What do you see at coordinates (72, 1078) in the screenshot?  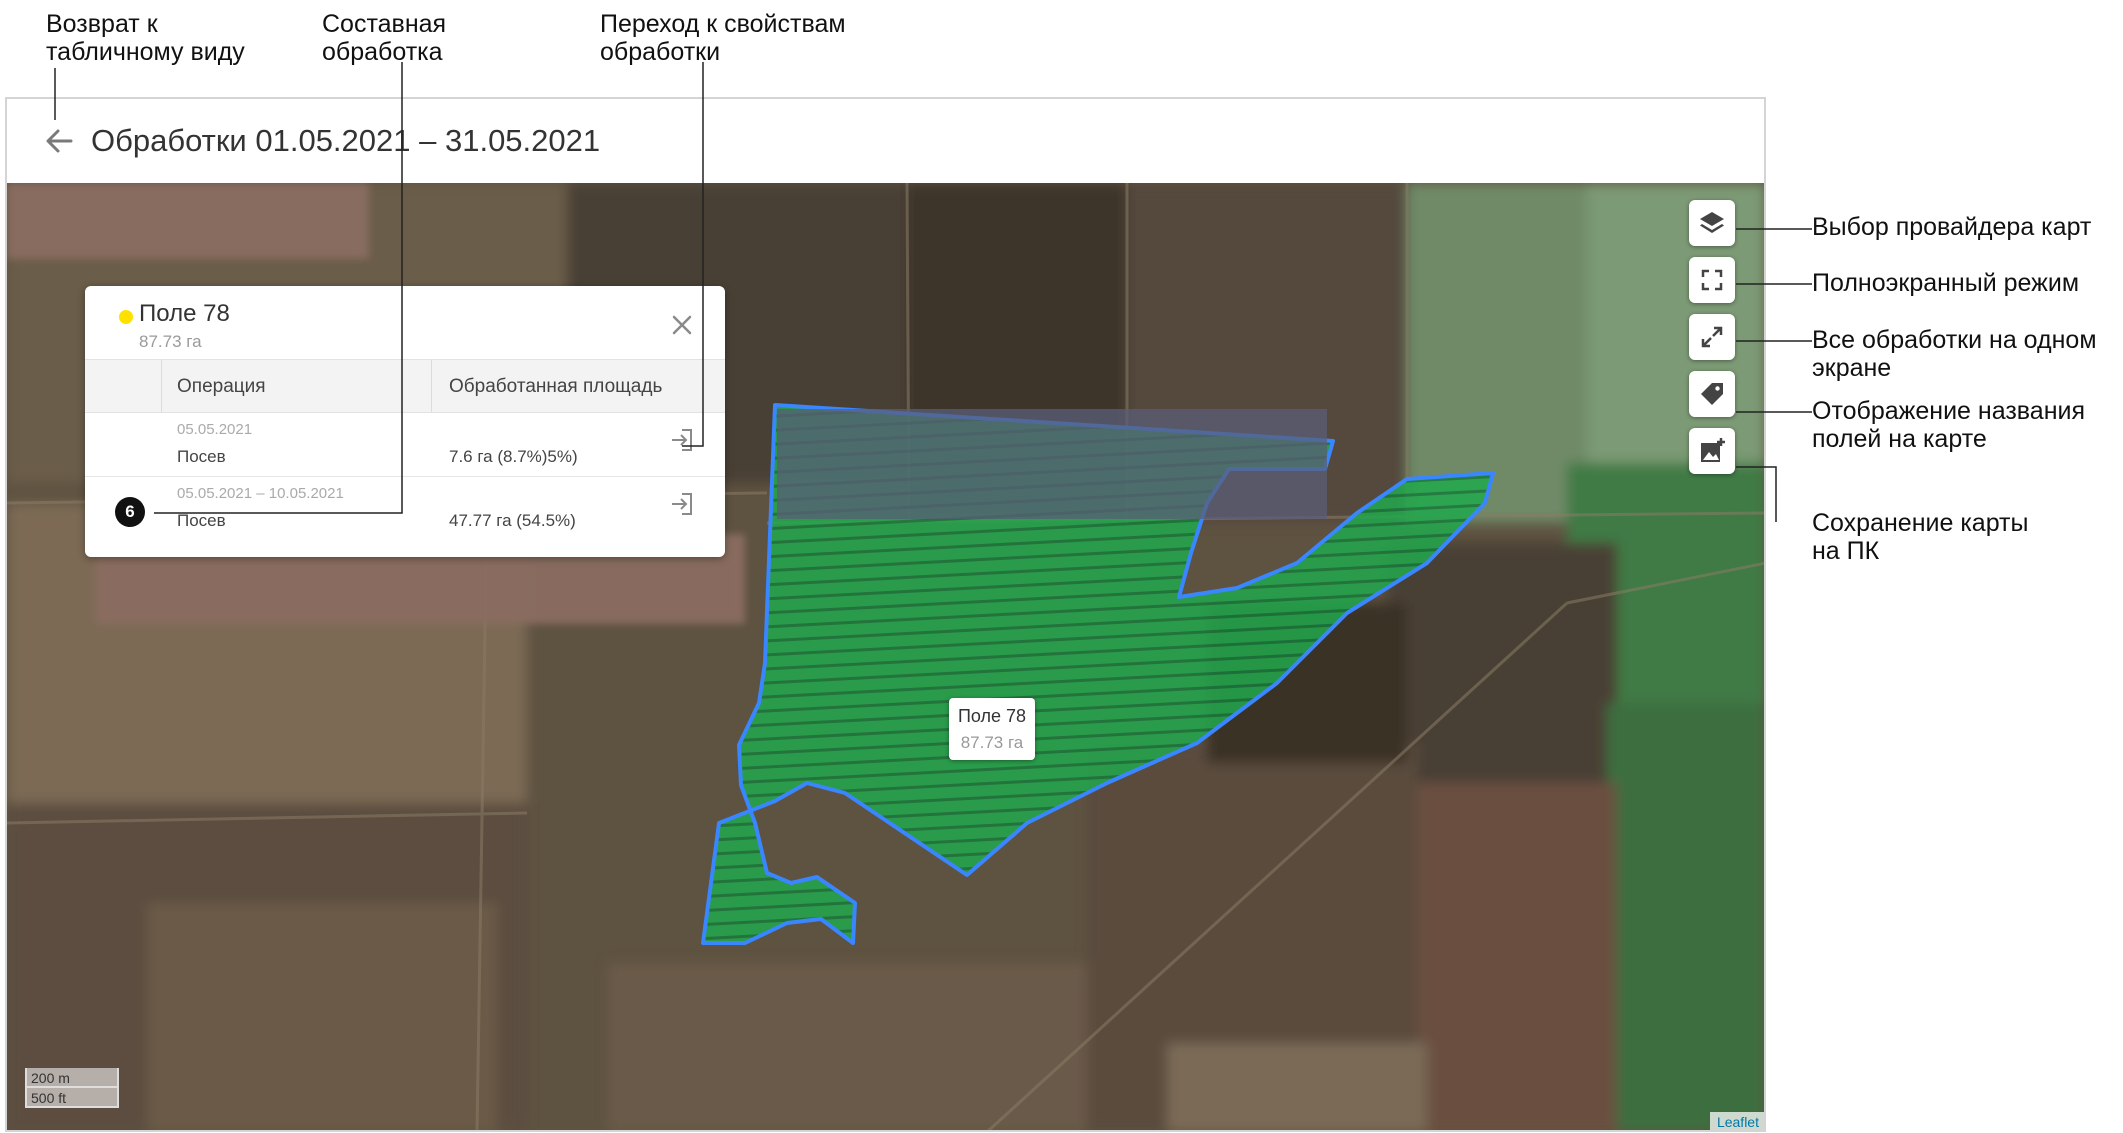 I see `scale-metric: 200 m` at bounding box center [72, 1078].